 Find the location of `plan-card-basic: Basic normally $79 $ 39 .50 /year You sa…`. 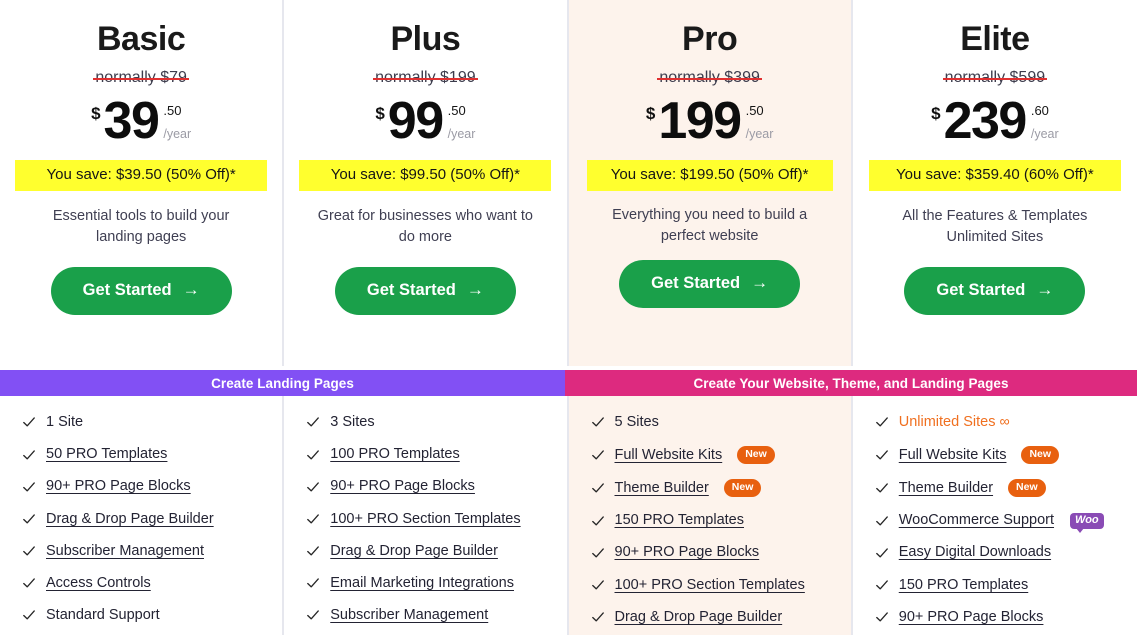

plan-card-basic: Basic normally $79 $ 39 .50 /year You sa… is located at coordinates (142, 183).